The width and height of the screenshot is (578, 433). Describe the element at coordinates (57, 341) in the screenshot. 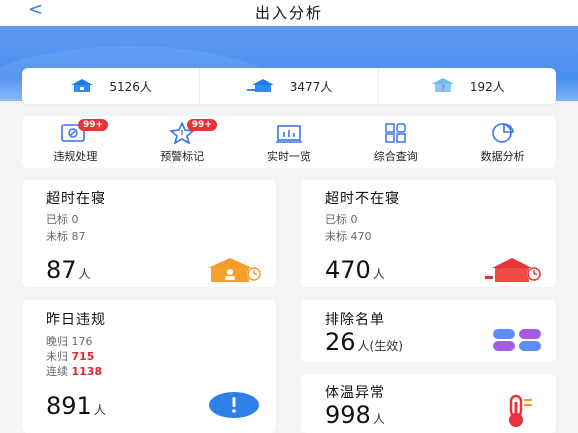

I see `late-label: 晚归` at that location.